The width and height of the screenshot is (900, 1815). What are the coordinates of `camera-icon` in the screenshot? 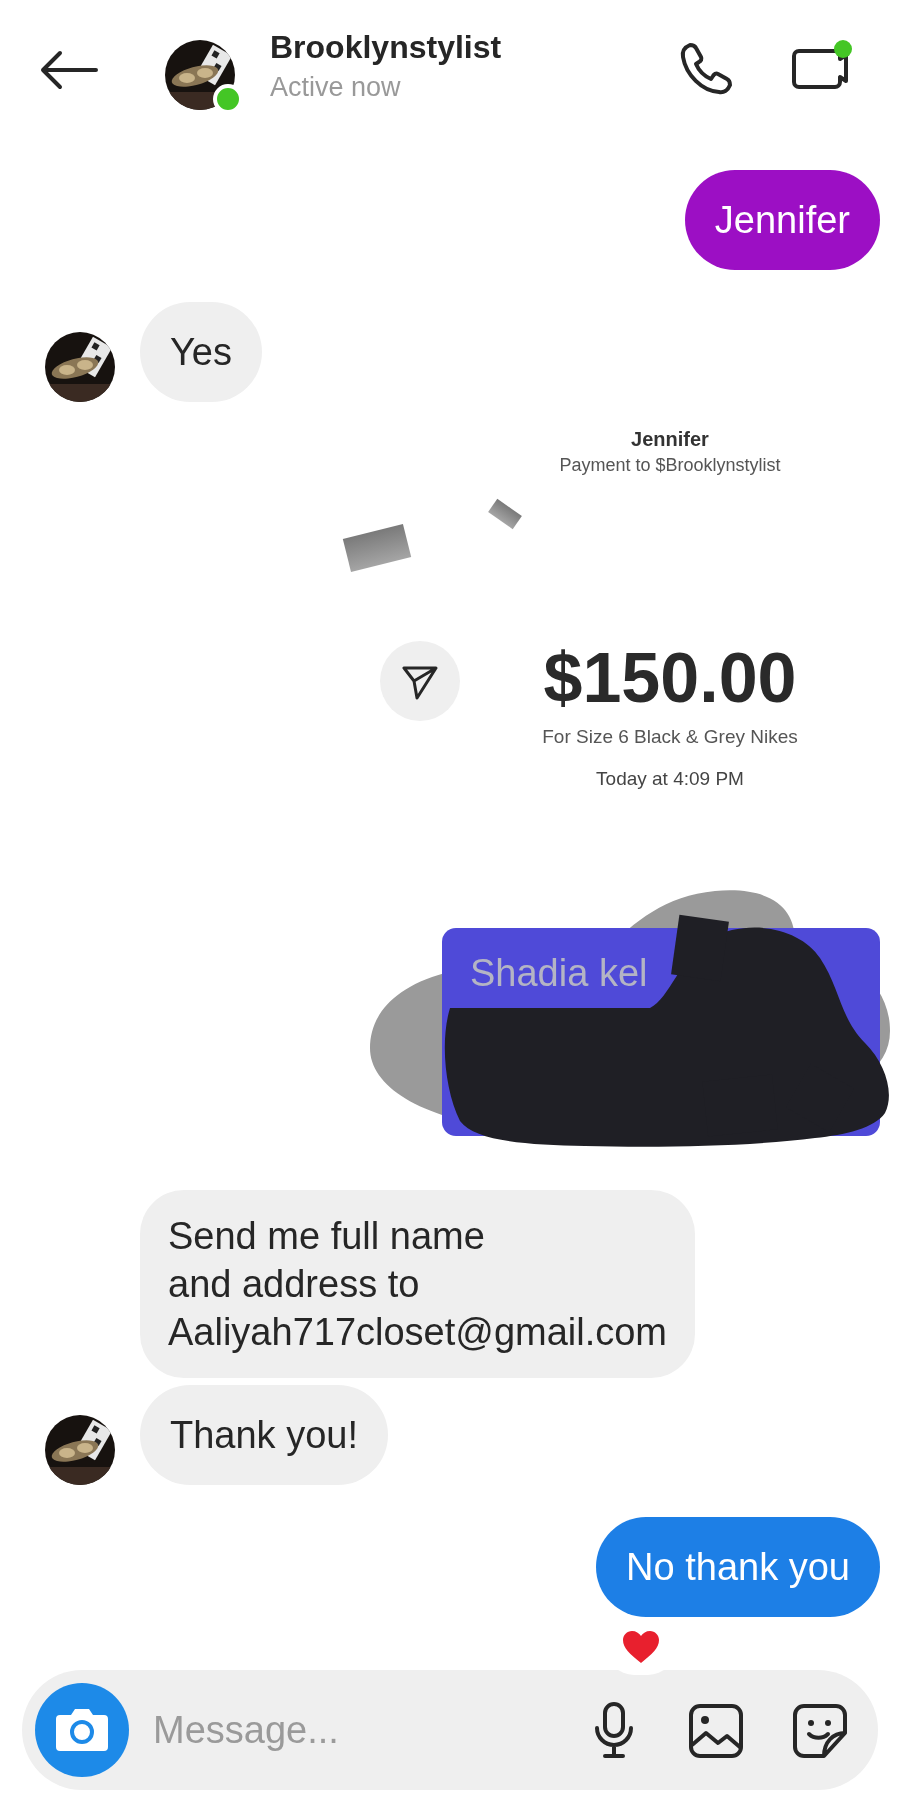 It's located at (82, 1730).